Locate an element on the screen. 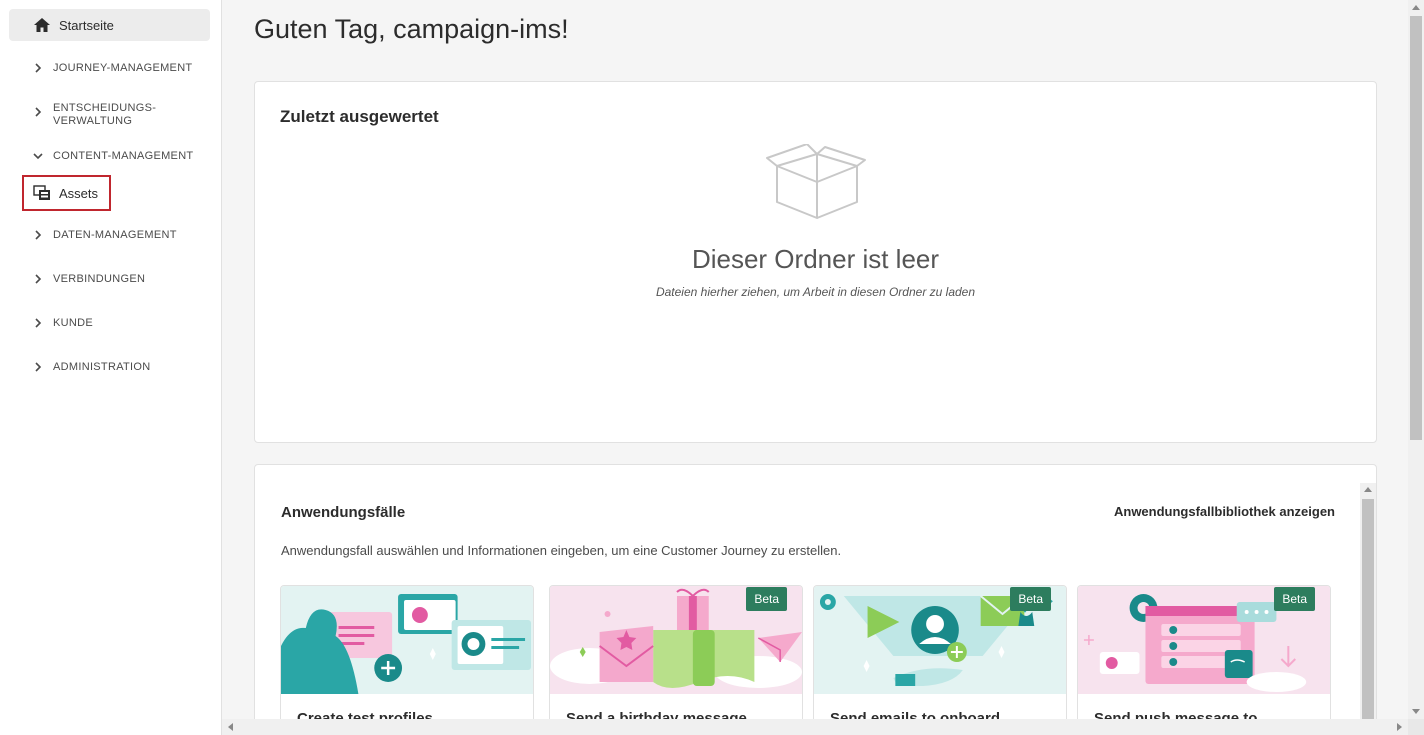 The image size is (1424, 735). recent-panel-title: Zuletzt ausgewertet is located at coordinates (359, 116).